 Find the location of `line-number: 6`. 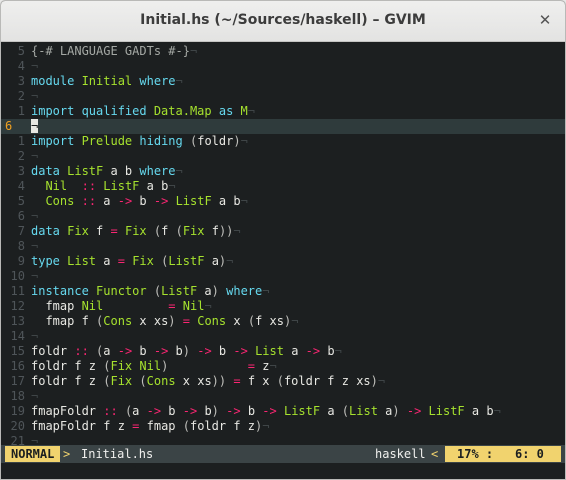

line-number: 6 is located at coordinates (9, 126).